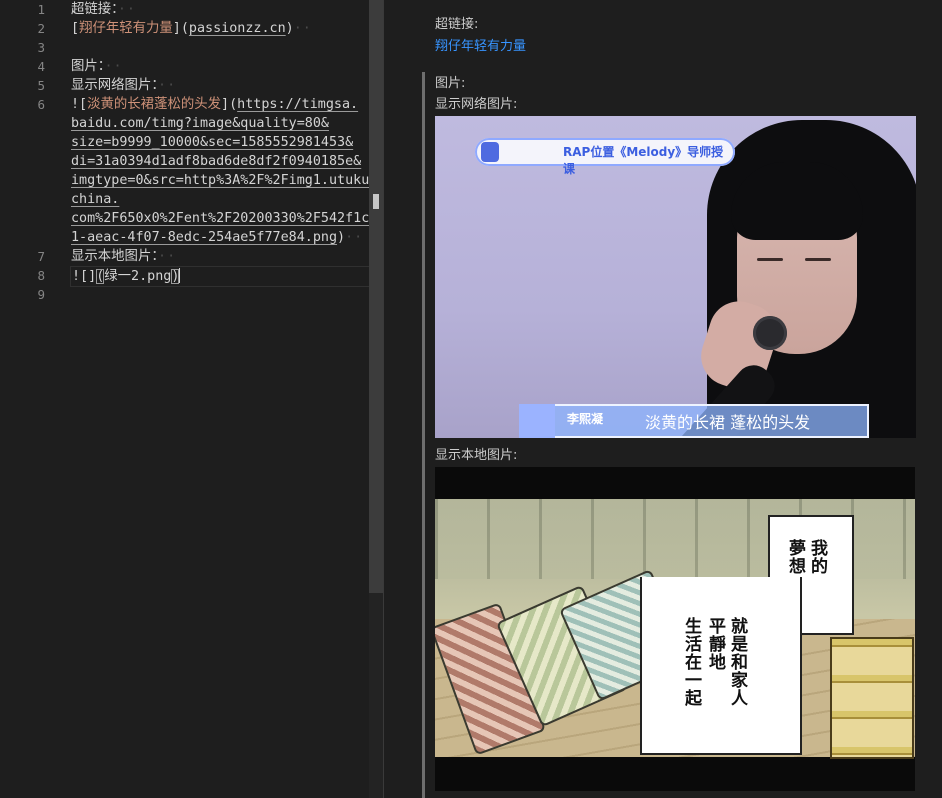  I want to click on show-banner: RAP位置《Melody》导师授课, so click(605, 157).